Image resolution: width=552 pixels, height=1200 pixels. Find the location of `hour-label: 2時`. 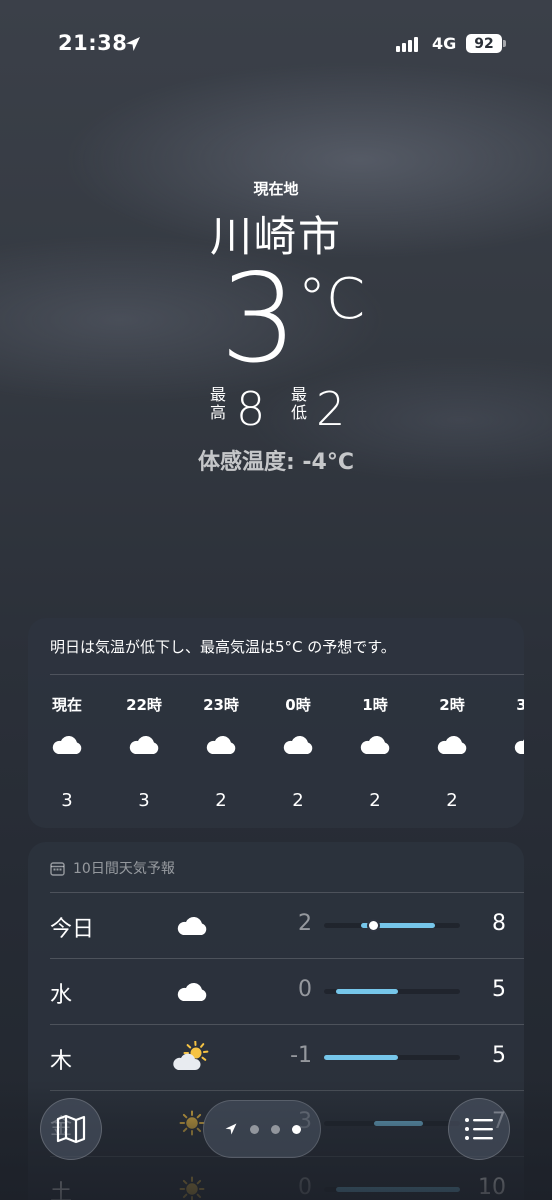

hour-label: 2時 is located at coordinates (452, 705).